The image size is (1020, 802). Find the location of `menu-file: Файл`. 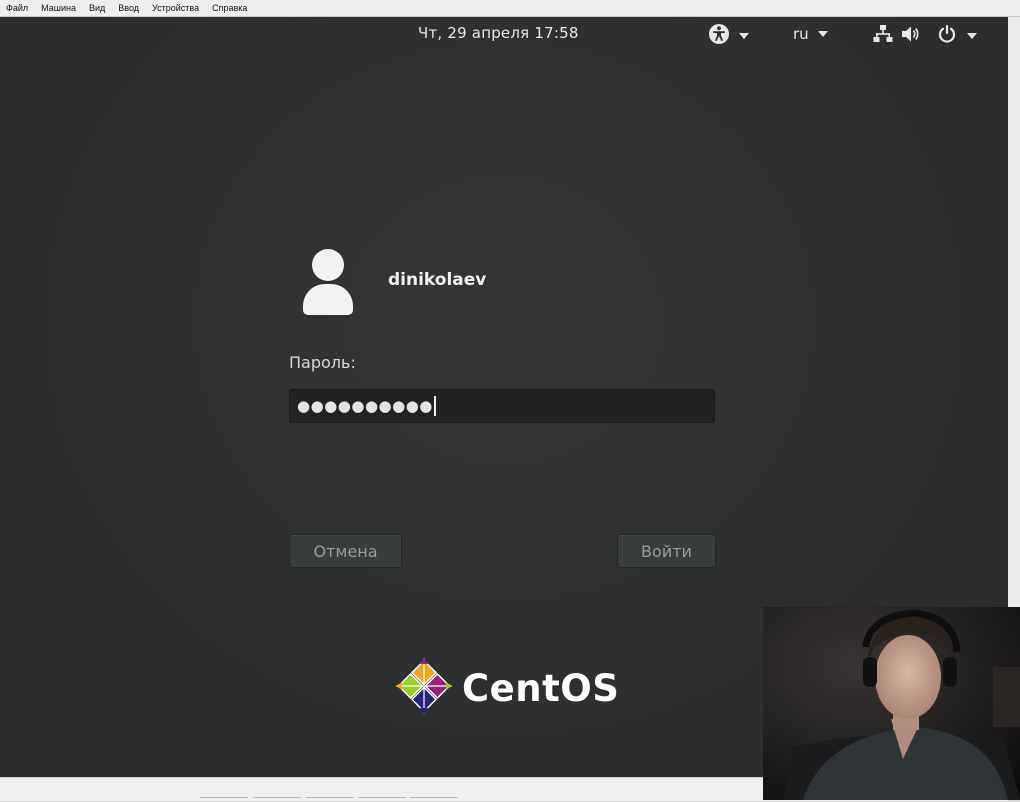

menu-file: Файл is located at coordinates (17, 8).